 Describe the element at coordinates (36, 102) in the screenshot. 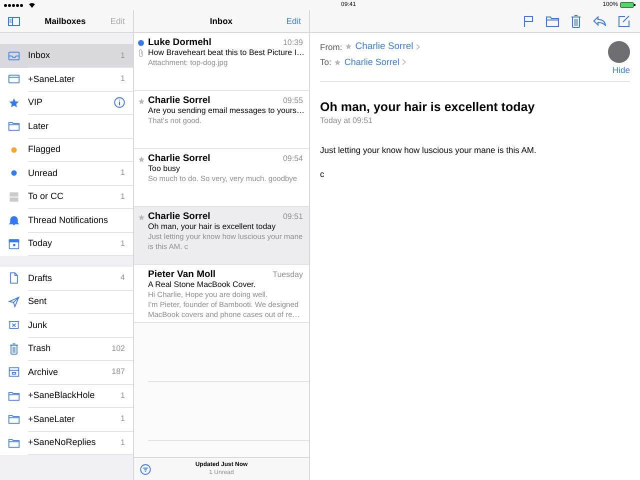

I see `mailbox-label: VIP` at that location.